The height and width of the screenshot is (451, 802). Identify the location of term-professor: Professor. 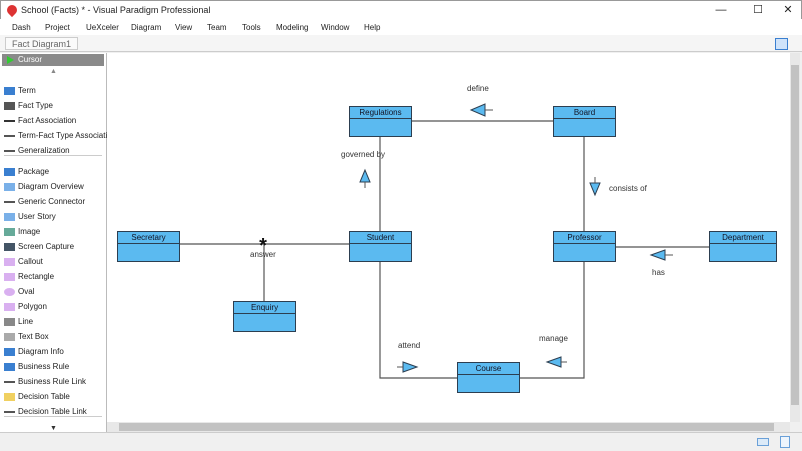
(584, 246).